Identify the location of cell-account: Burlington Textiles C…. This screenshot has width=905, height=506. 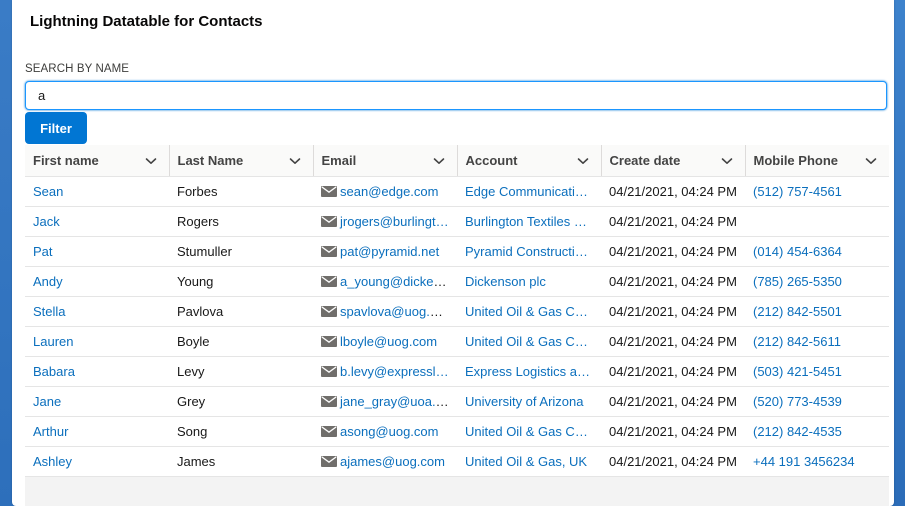
(529, 221).